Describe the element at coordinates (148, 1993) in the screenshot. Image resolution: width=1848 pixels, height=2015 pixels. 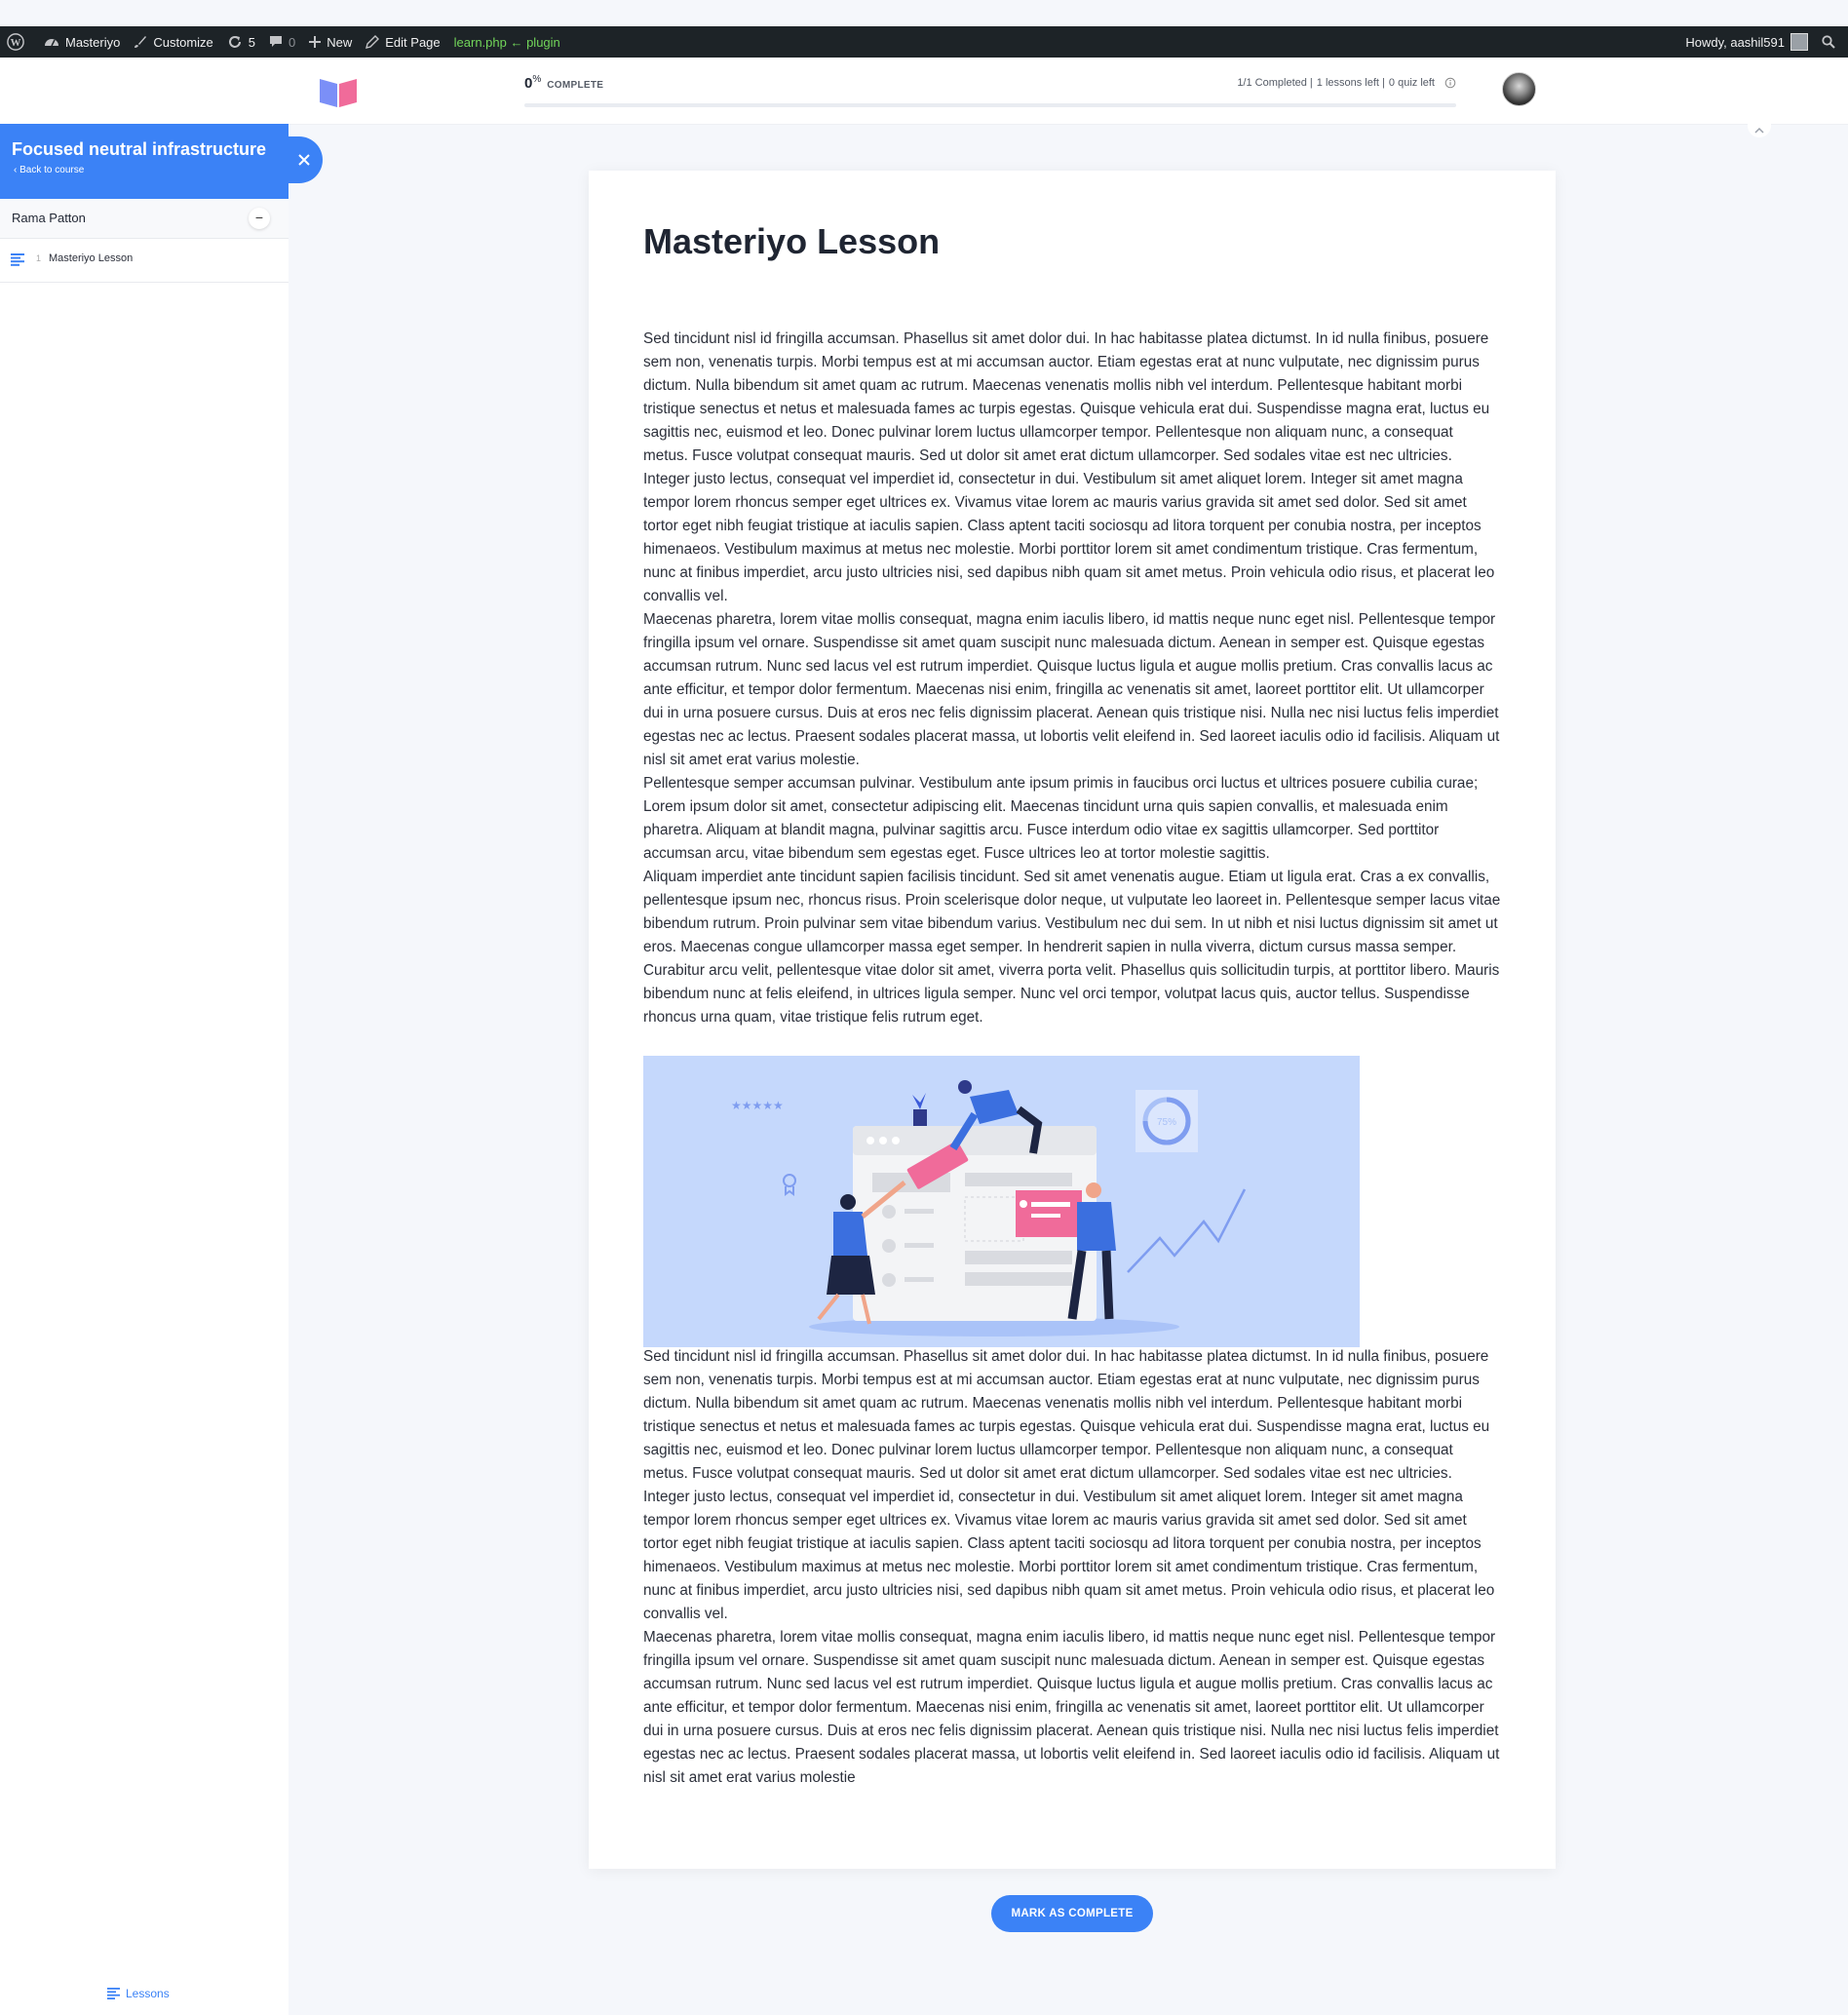
I see `lessons-tab-label: Lessons` at that location.